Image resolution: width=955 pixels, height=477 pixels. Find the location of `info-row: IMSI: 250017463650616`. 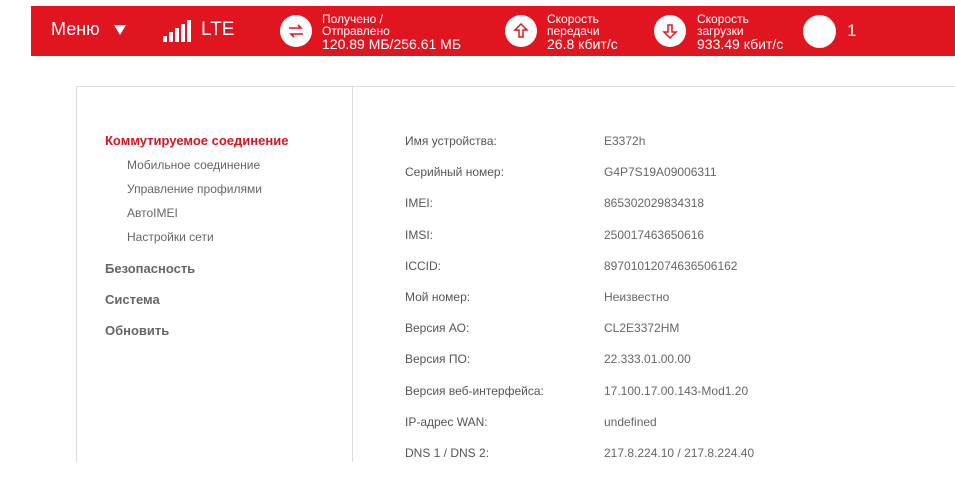

info-row: IMSI: 250017463650616 is located at coordinates (579, 243).